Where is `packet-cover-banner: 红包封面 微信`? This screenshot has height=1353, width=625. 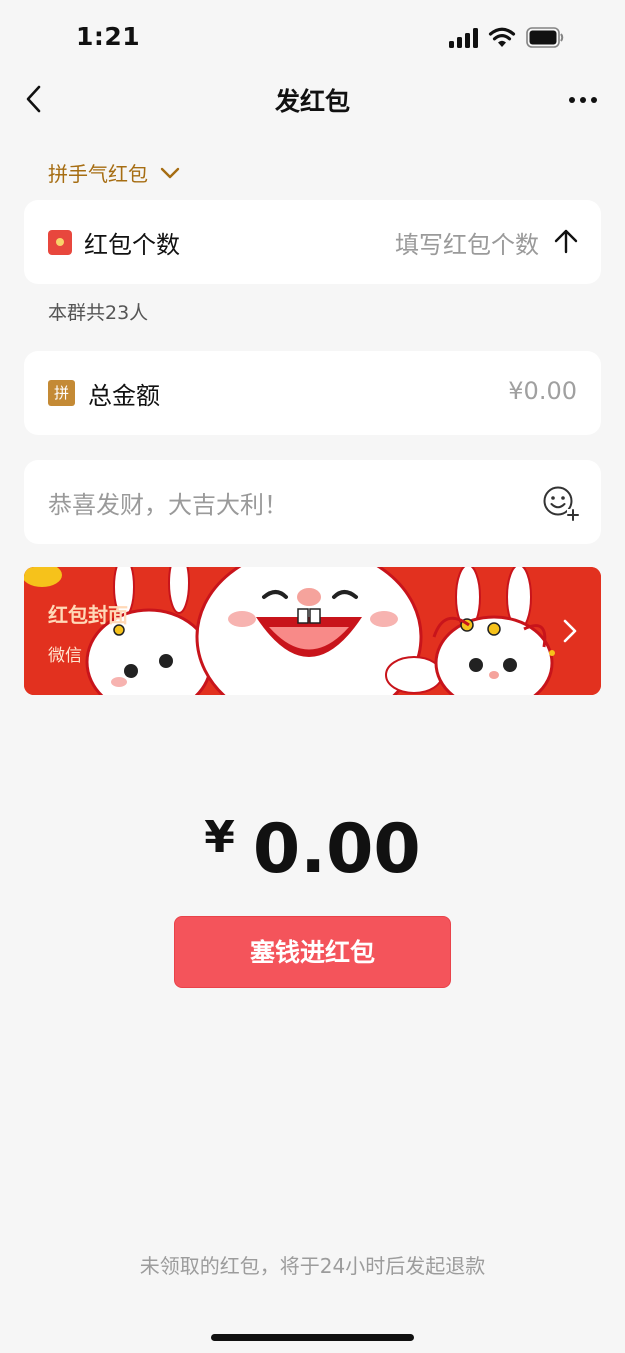
packet-cover-banner: 红包封面 微信 is located at coordinates (312, 631).